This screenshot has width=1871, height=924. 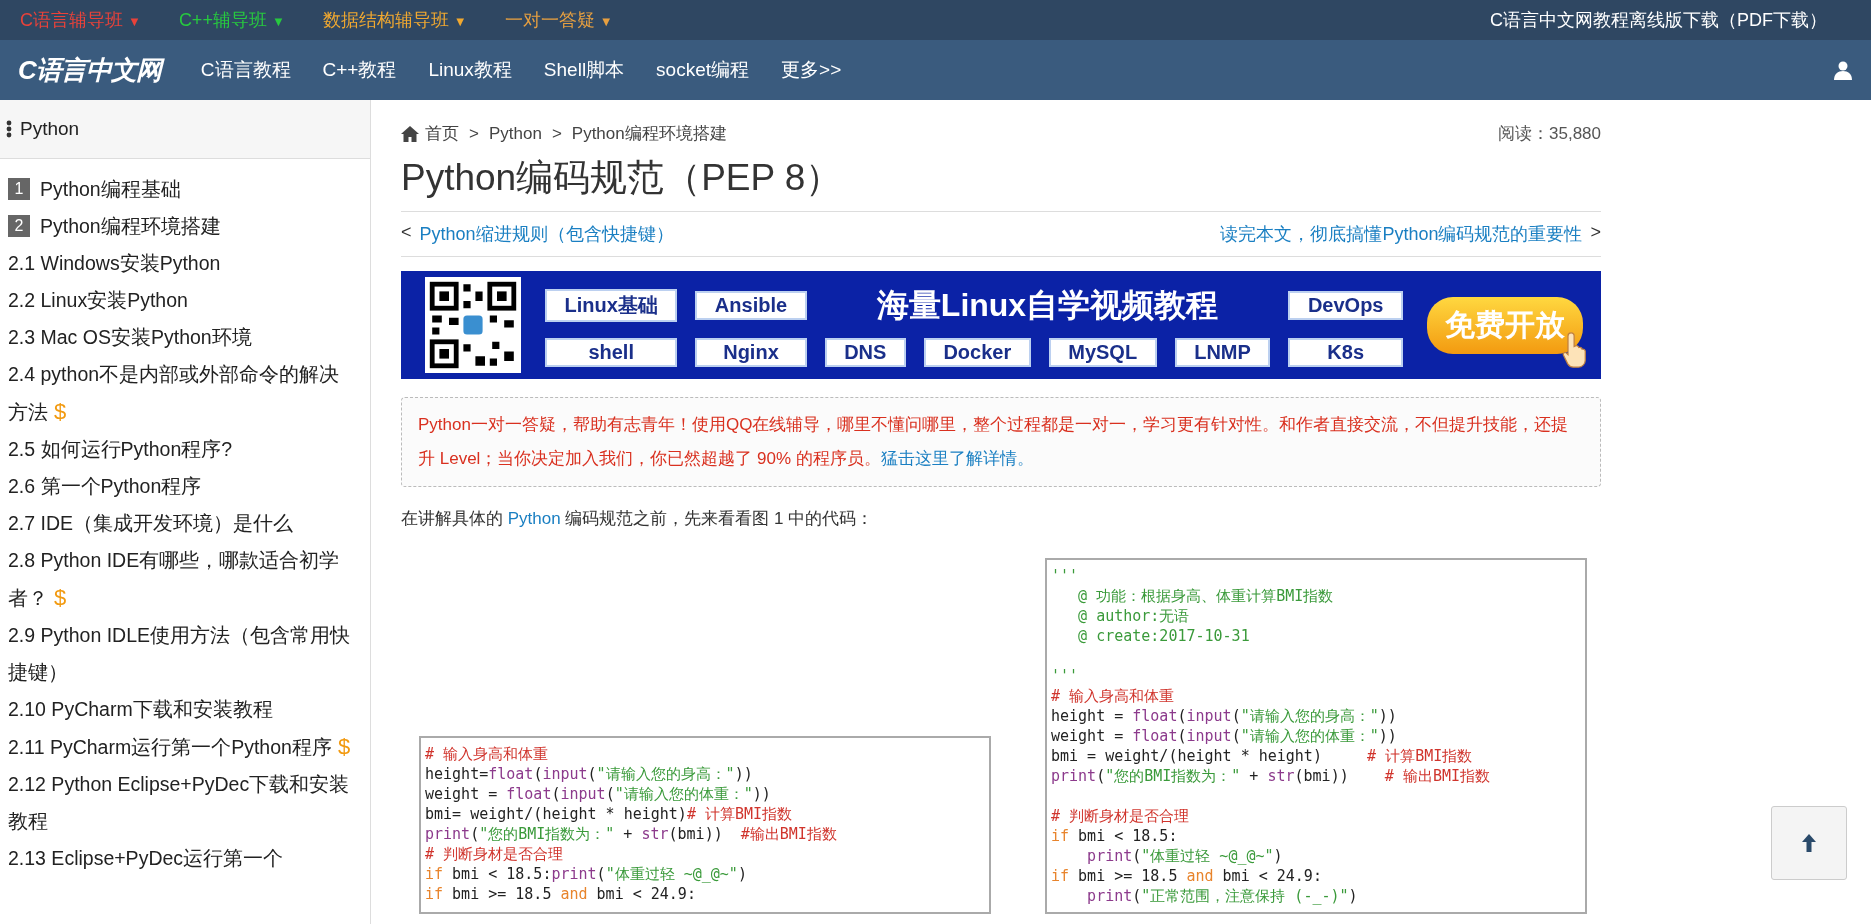 I want to click on nav-link: C语言教程, so click(x=245, y=70).